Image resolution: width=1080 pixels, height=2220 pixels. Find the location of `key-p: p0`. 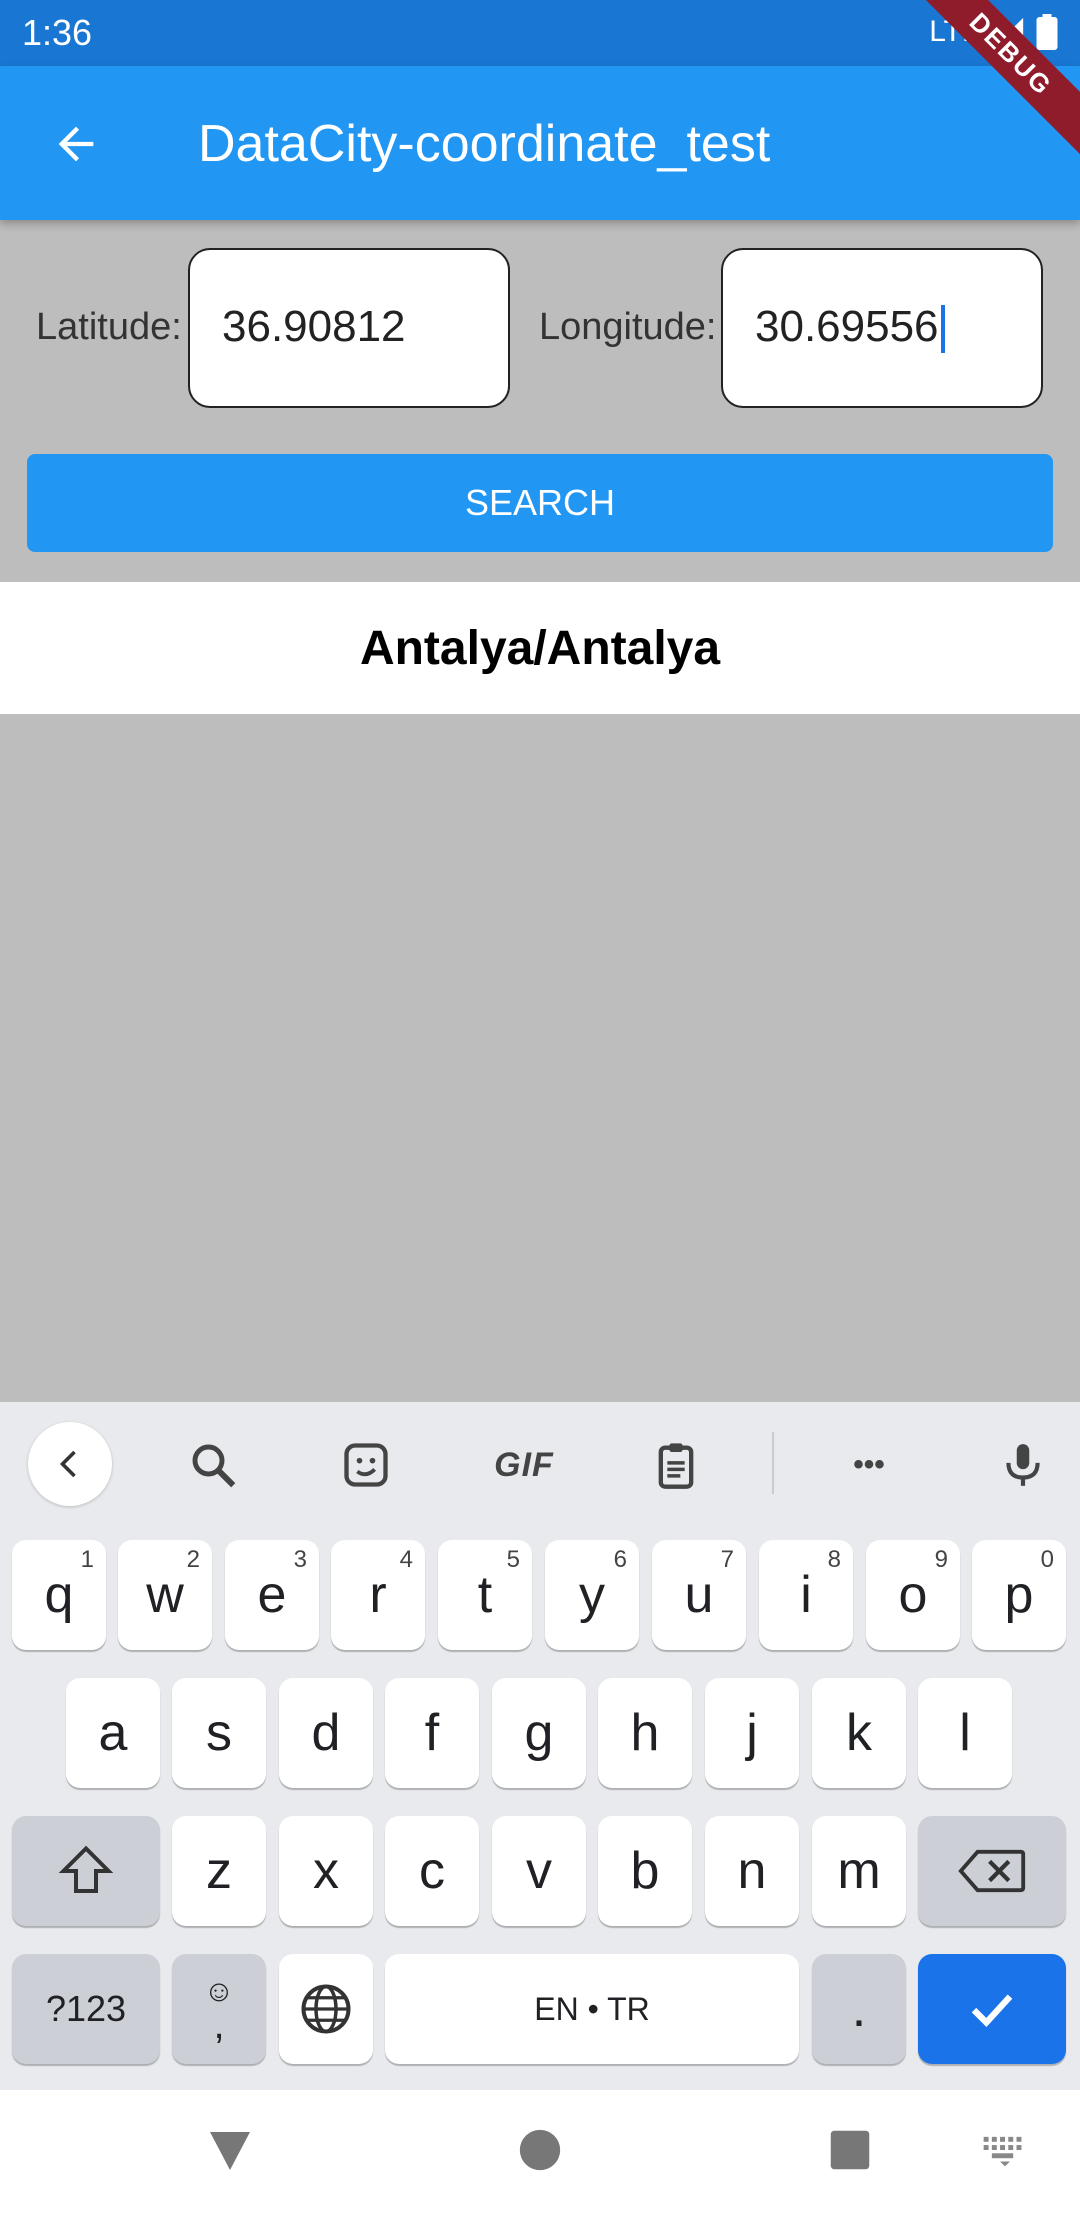

key-p: p0 is located at coordinates (1019, 1595).